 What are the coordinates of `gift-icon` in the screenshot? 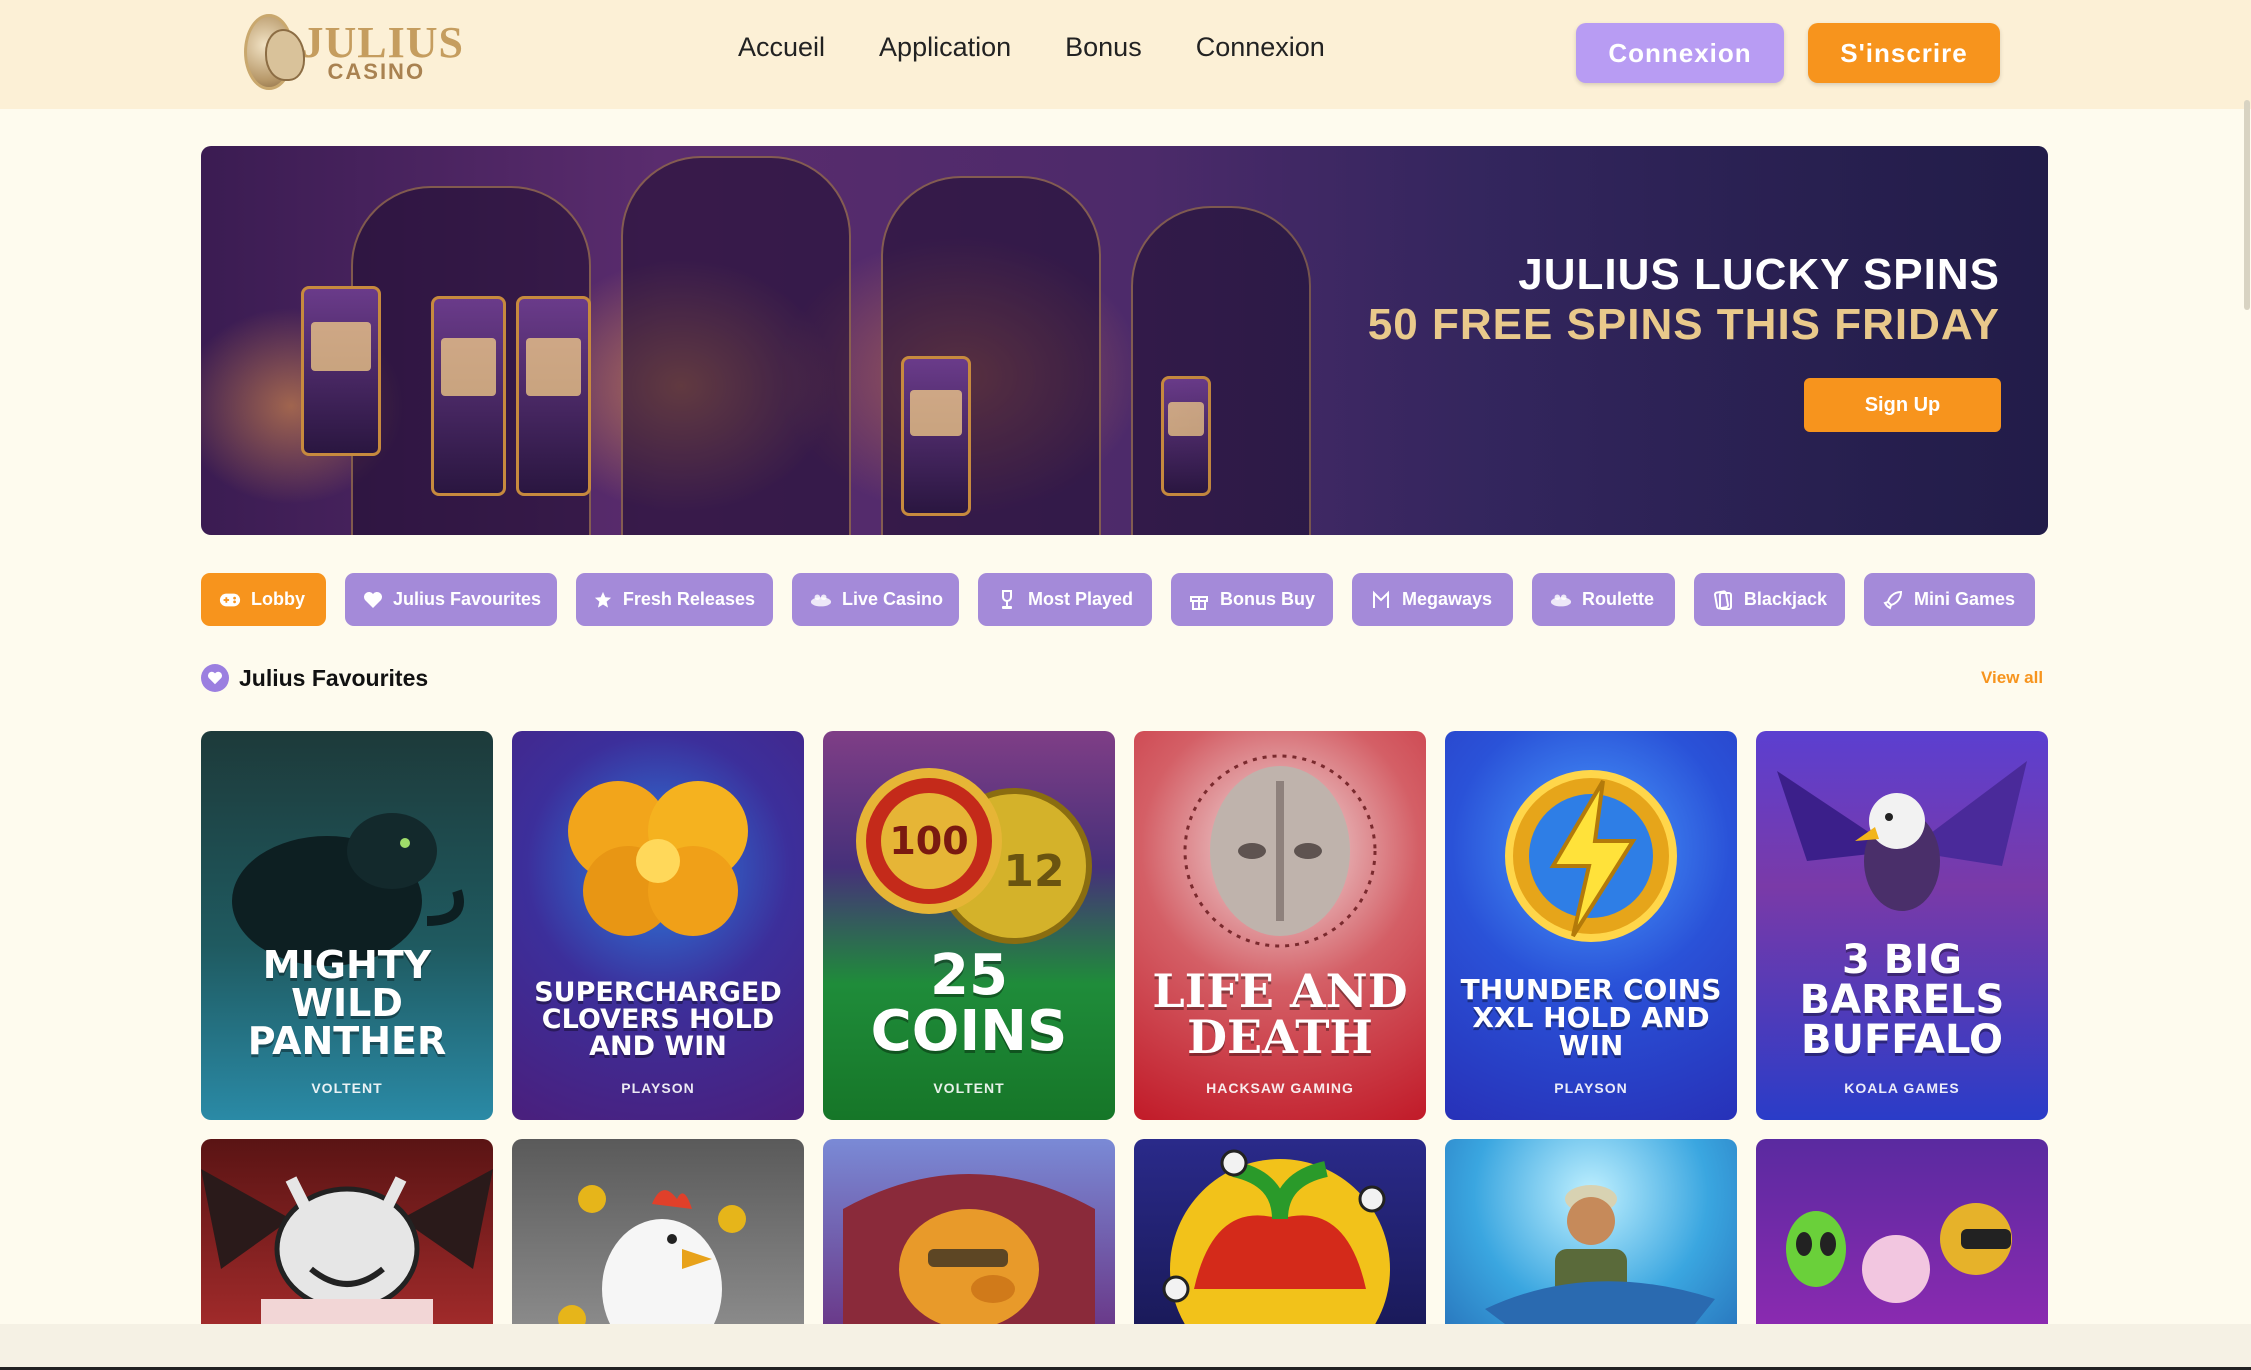 It's located at (1199, 600).